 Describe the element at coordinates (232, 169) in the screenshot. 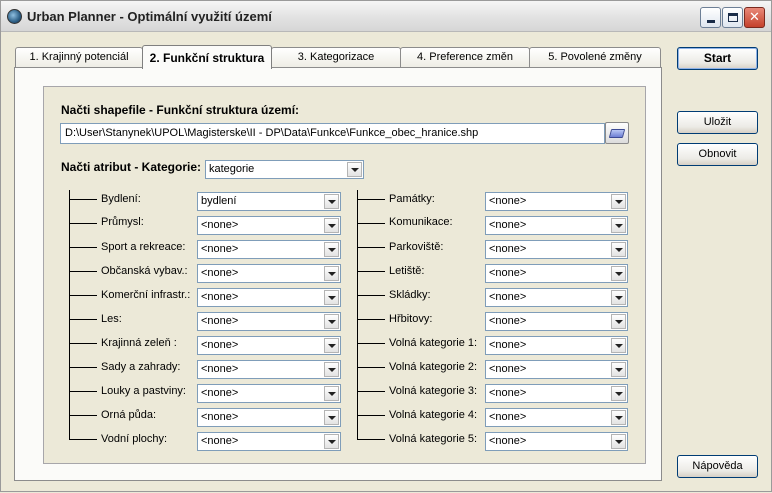

I see `attribute-select-value: kategorie` at that location.